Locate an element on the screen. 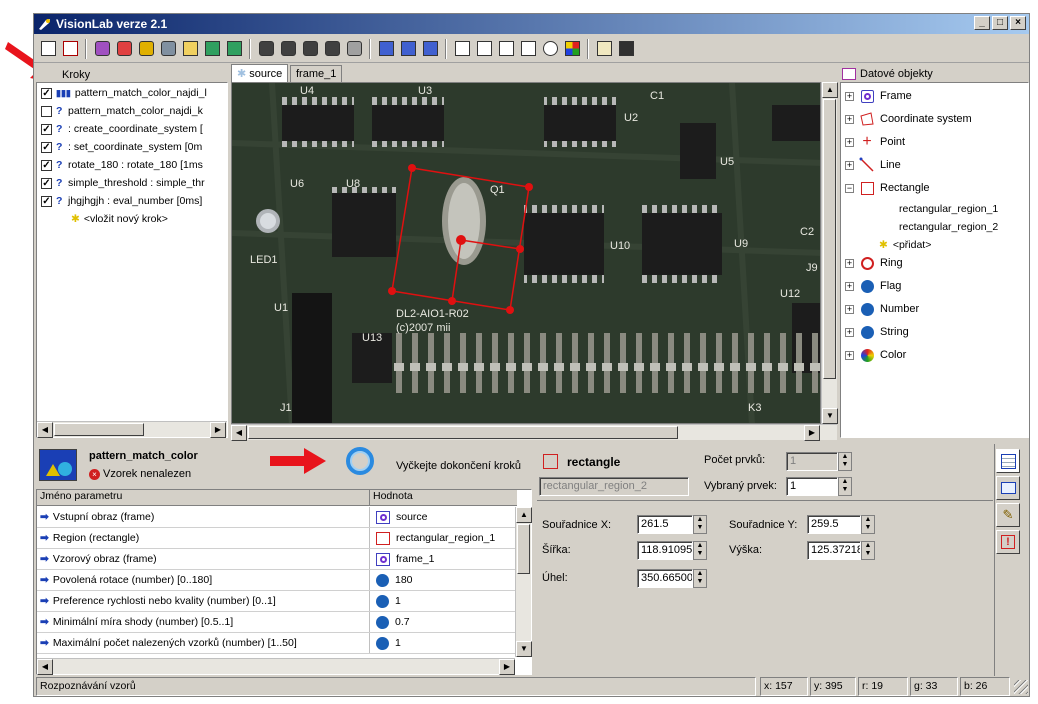 This screenshot has width=1038, height=704. object-string: + String is located at coordinates (877, 332).